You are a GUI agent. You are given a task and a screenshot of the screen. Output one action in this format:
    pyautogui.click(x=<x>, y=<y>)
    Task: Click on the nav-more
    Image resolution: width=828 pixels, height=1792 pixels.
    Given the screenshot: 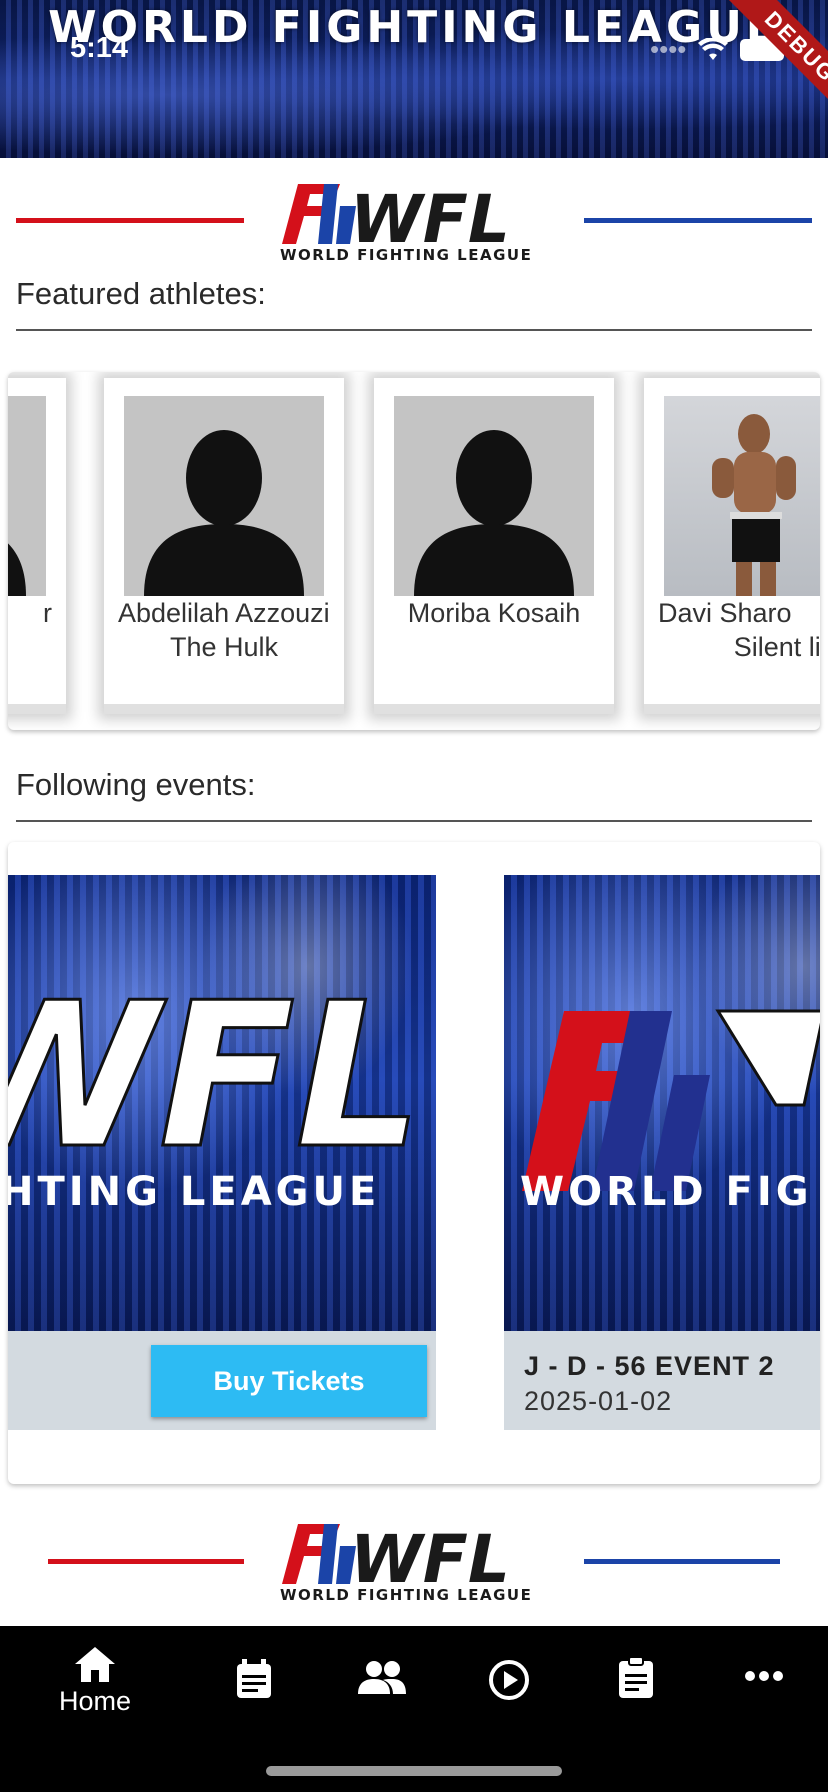 What is the action you would take?
    pyautogui.click(x=764, y=1710)
    